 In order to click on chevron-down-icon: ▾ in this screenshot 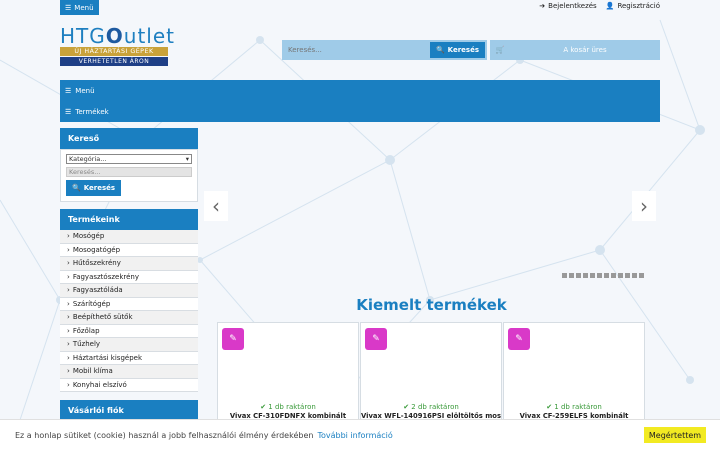, I will do `click(187, 159)`.